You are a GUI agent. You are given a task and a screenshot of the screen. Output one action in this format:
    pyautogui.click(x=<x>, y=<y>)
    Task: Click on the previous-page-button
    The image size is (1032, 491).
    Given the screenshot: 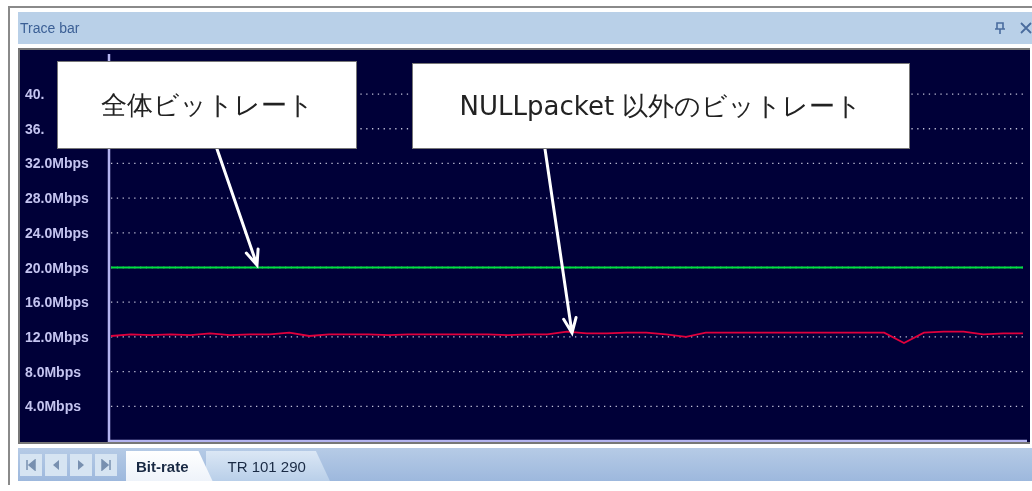 What is the action you would take?
    pyautogui.click(x=56, y=464)
    